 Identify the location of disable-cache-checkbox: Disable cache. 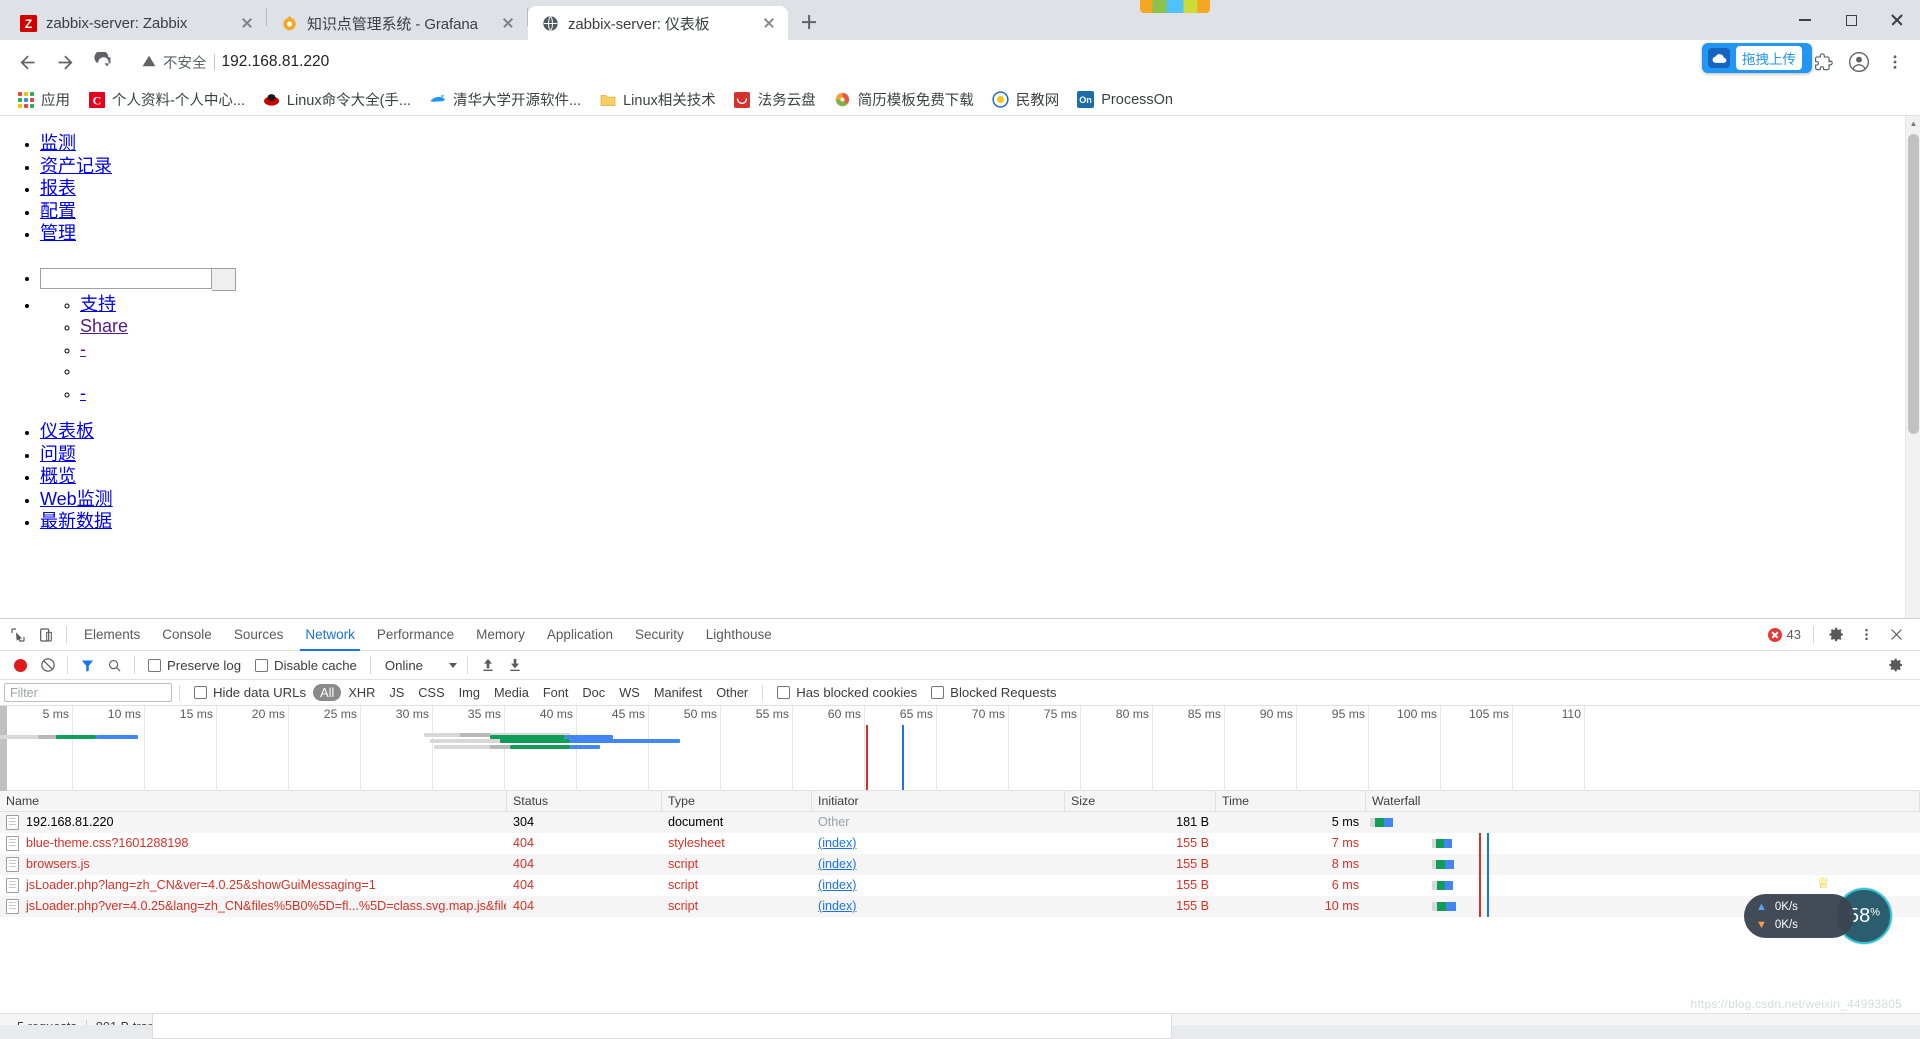
(306, 665).